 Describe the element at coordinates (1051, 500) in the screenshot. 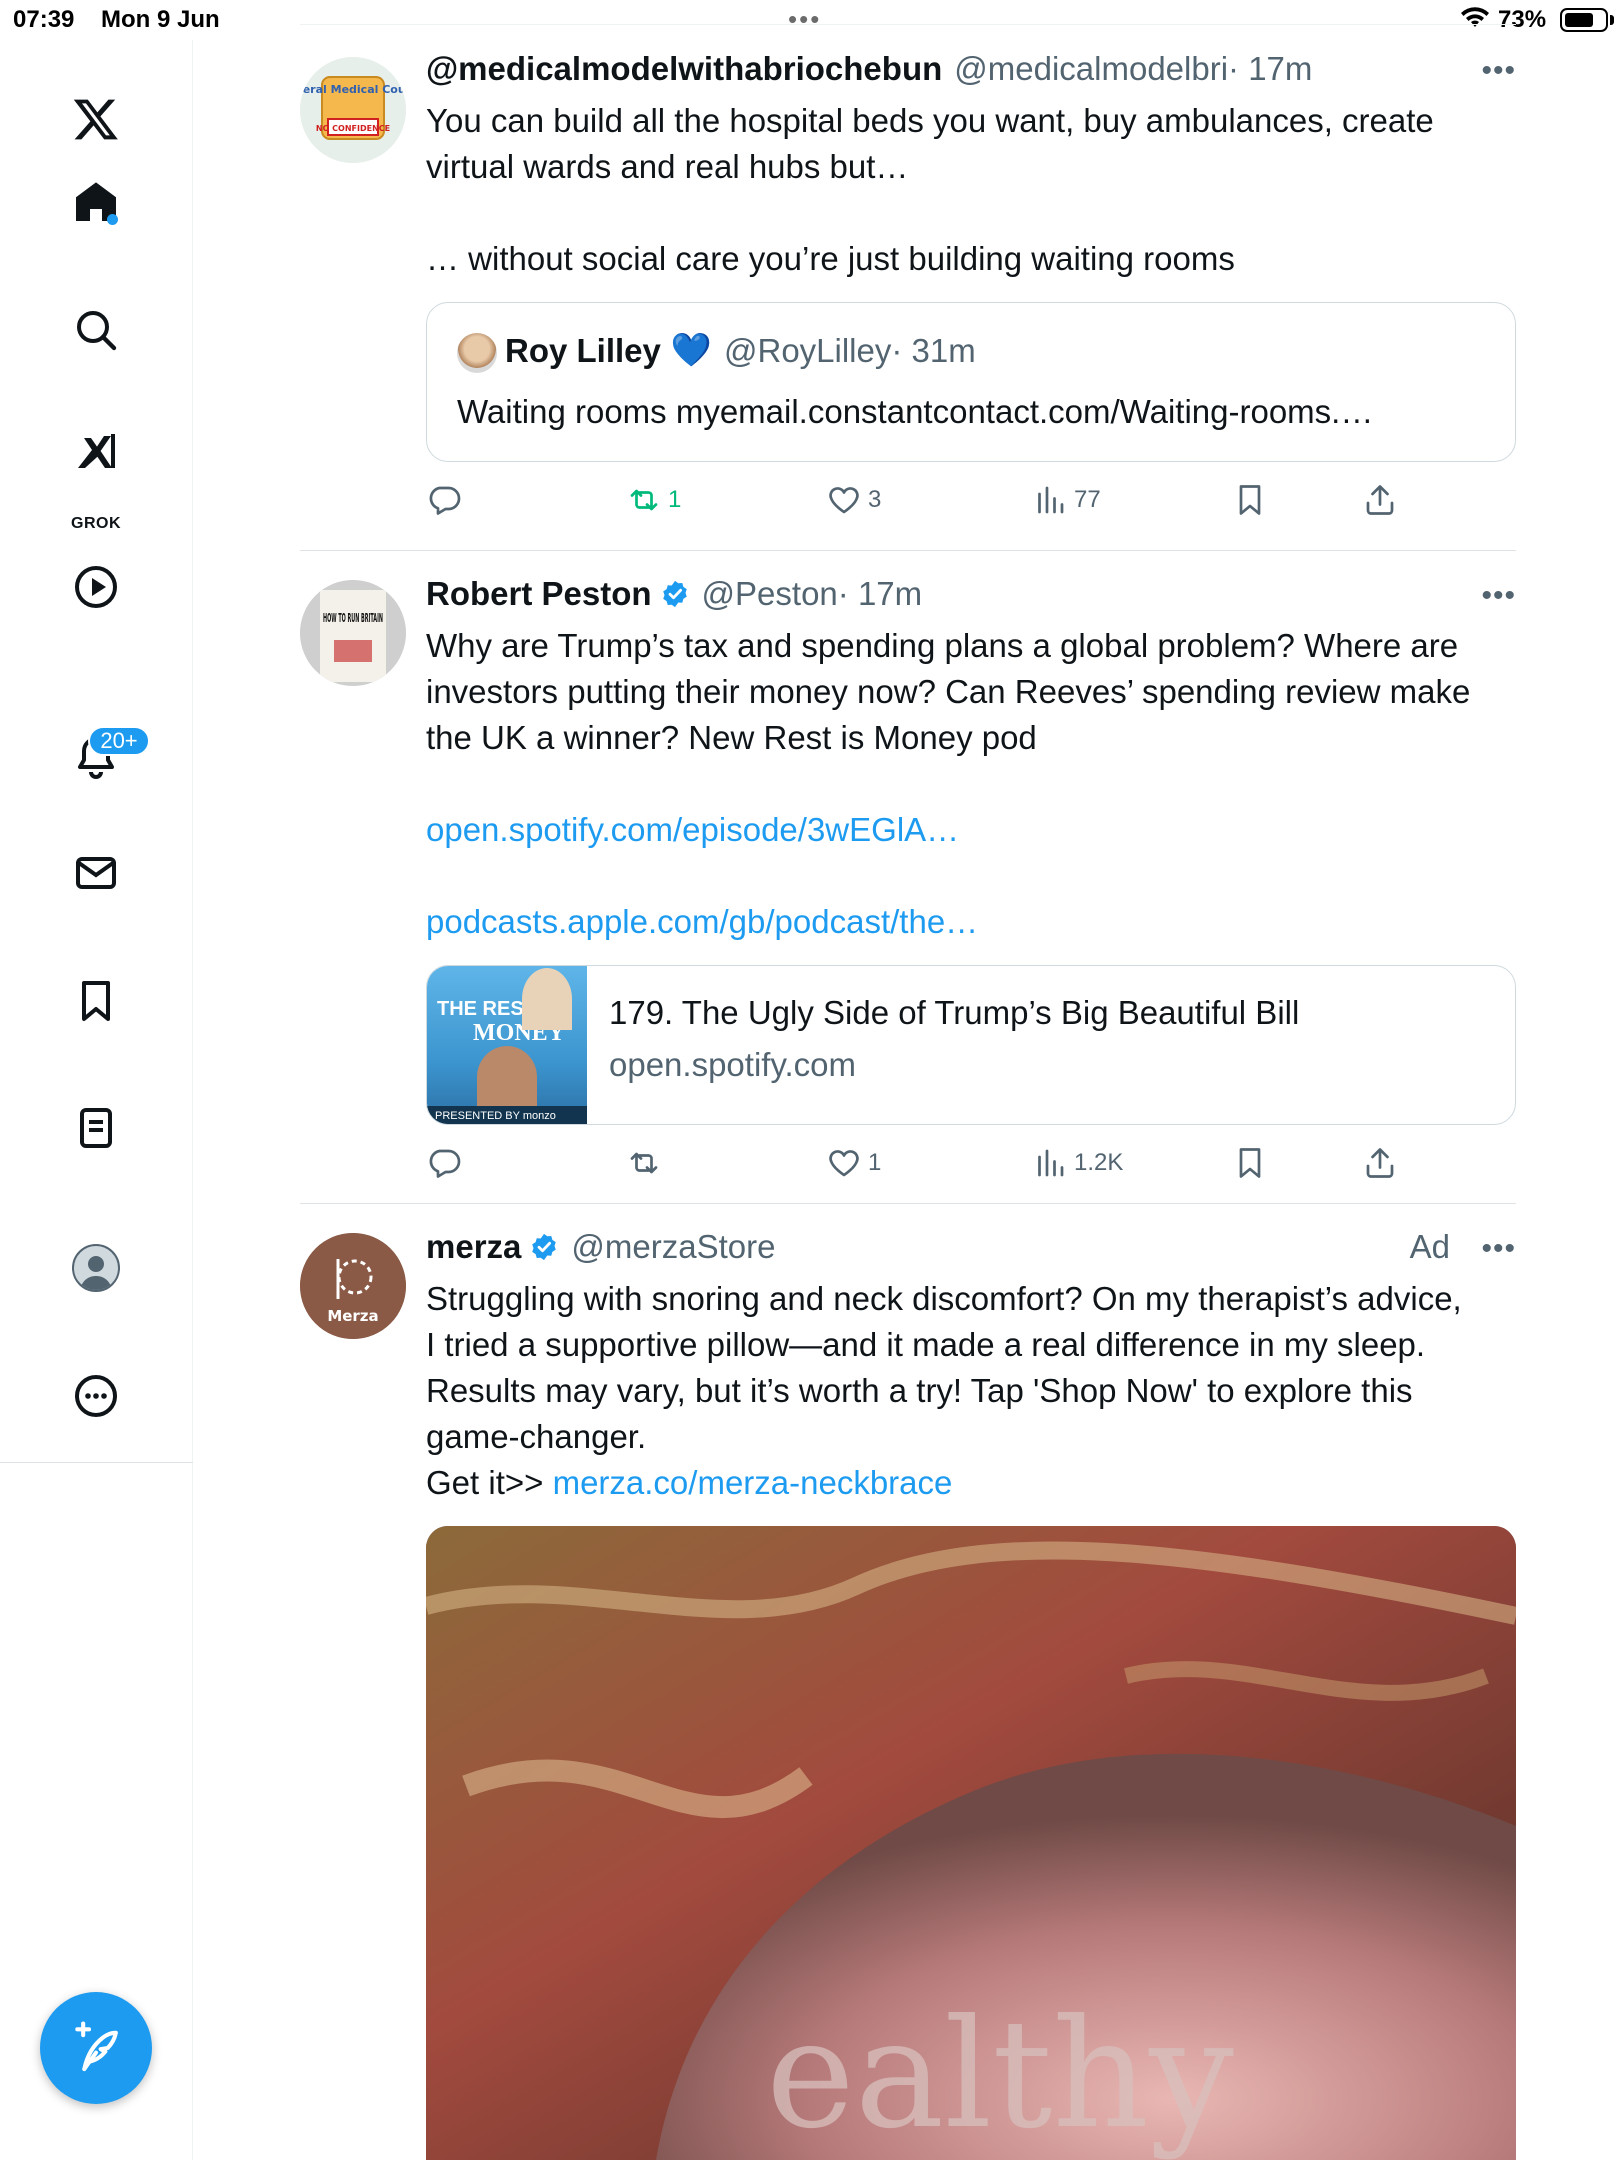

I see `views-chart-icon` at that location.